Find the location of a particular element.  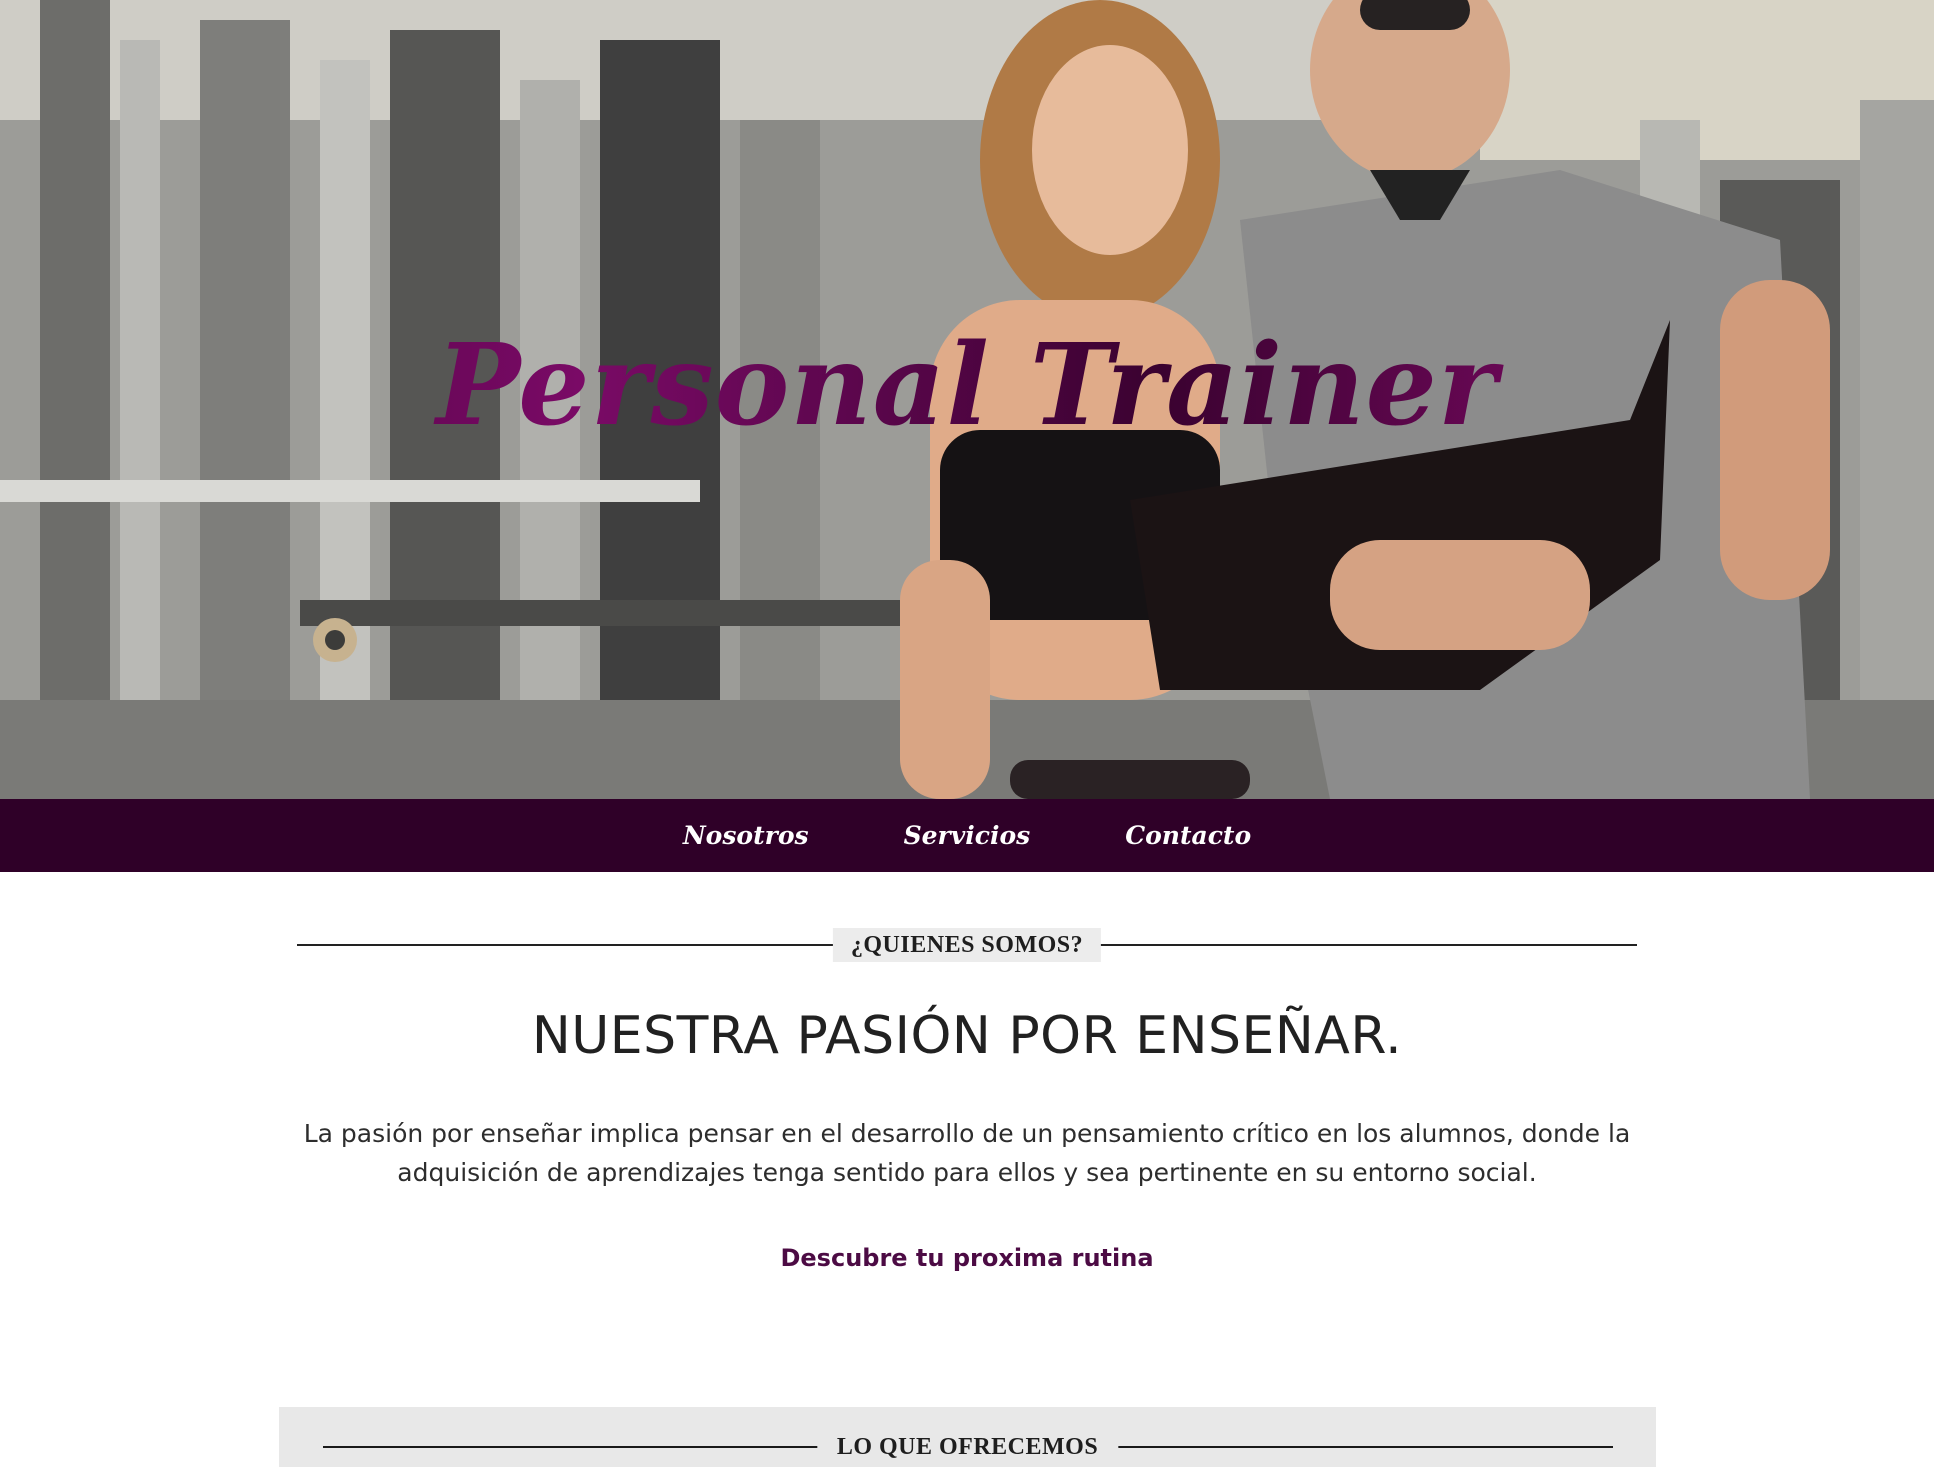

nav-item-contacto: Contacto is located at coordinates (1188, 835).